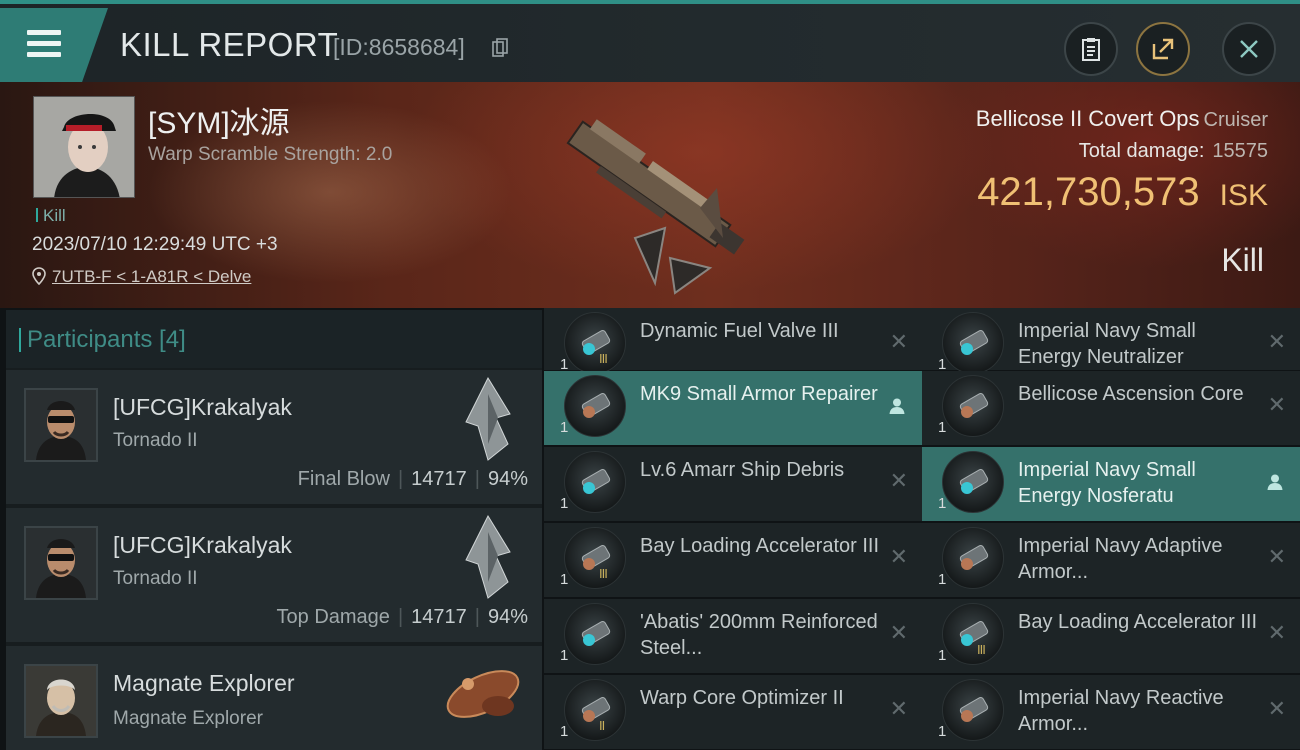 Image resolution: width=1300 pixels, height=750 pixels. I want to click on kill-datetime: 2023/07/10 12:29:49 UTC +3, so click(155, 244).